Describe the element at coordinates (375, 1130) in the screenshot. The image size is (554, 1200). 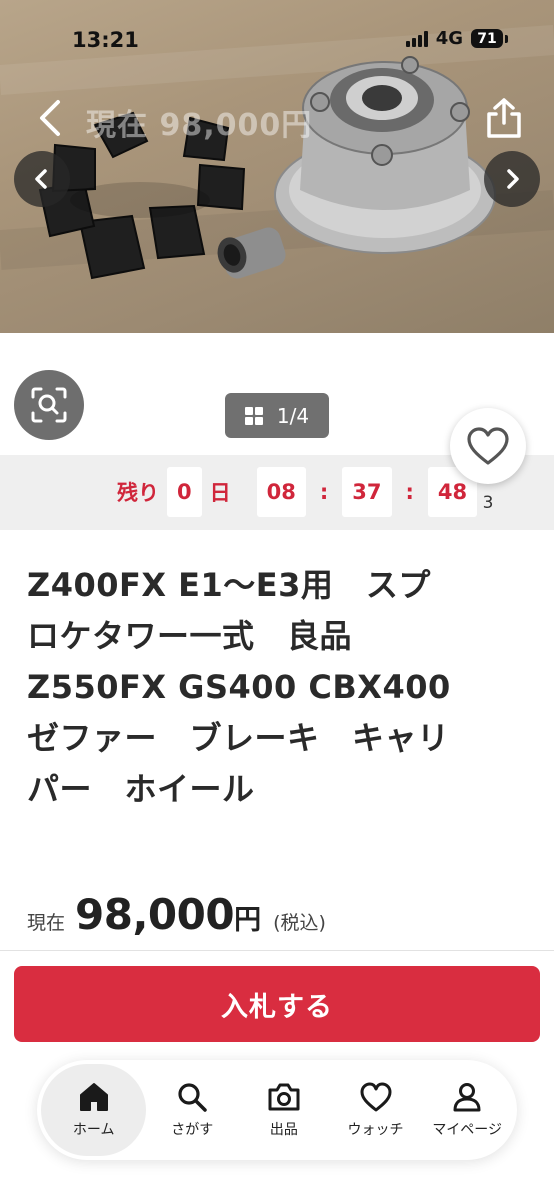
I see `tab-label: ウォッチ` at that location.